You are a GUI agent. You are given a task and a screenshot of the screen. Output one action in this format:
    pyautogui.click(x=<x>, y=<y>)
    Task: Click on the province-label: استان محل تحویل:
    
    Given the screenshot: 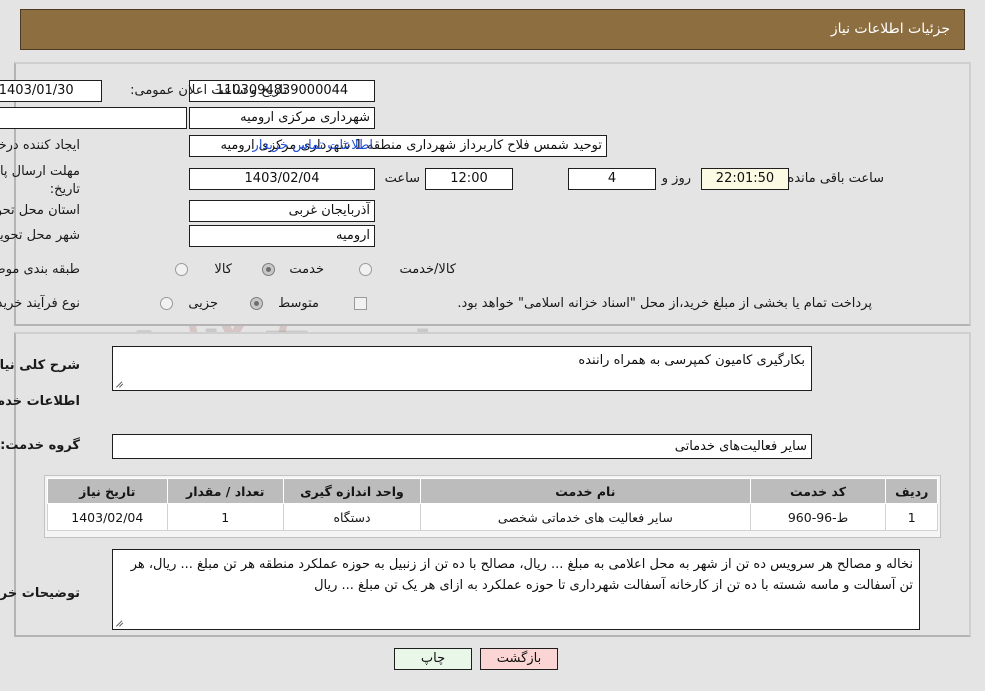 What is the action you would take?
    pyautogui.click(x=40, y=210)
    